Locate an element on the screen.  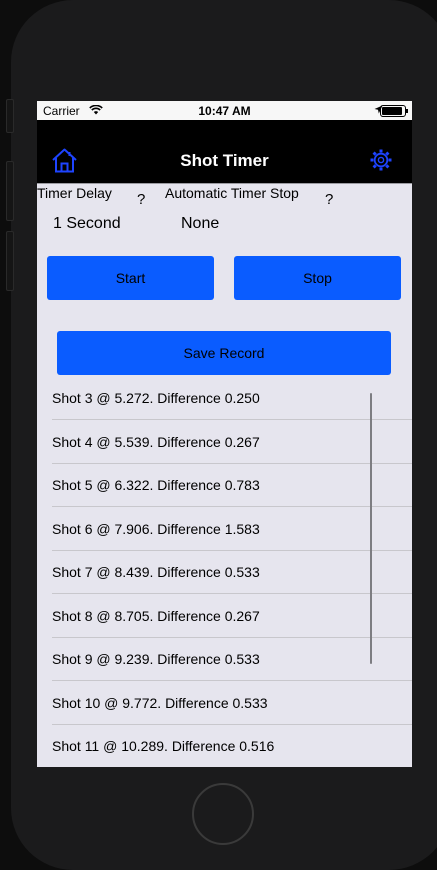
shot-row-text: Shot 6 @ 7.906. Difference 1.583 is located at coordinates (156, 528).